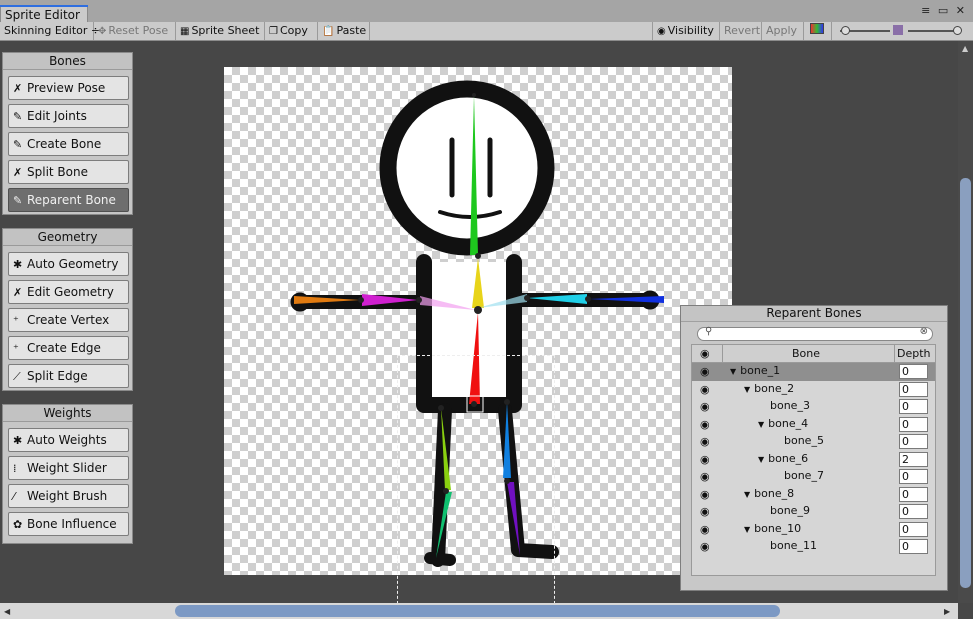 Image resolution: width=973 pixels, height=619 pixels. Describe the element at coordinates (18, 172) in the screenshot. I see `split-bone-icon: ✗` at that location.